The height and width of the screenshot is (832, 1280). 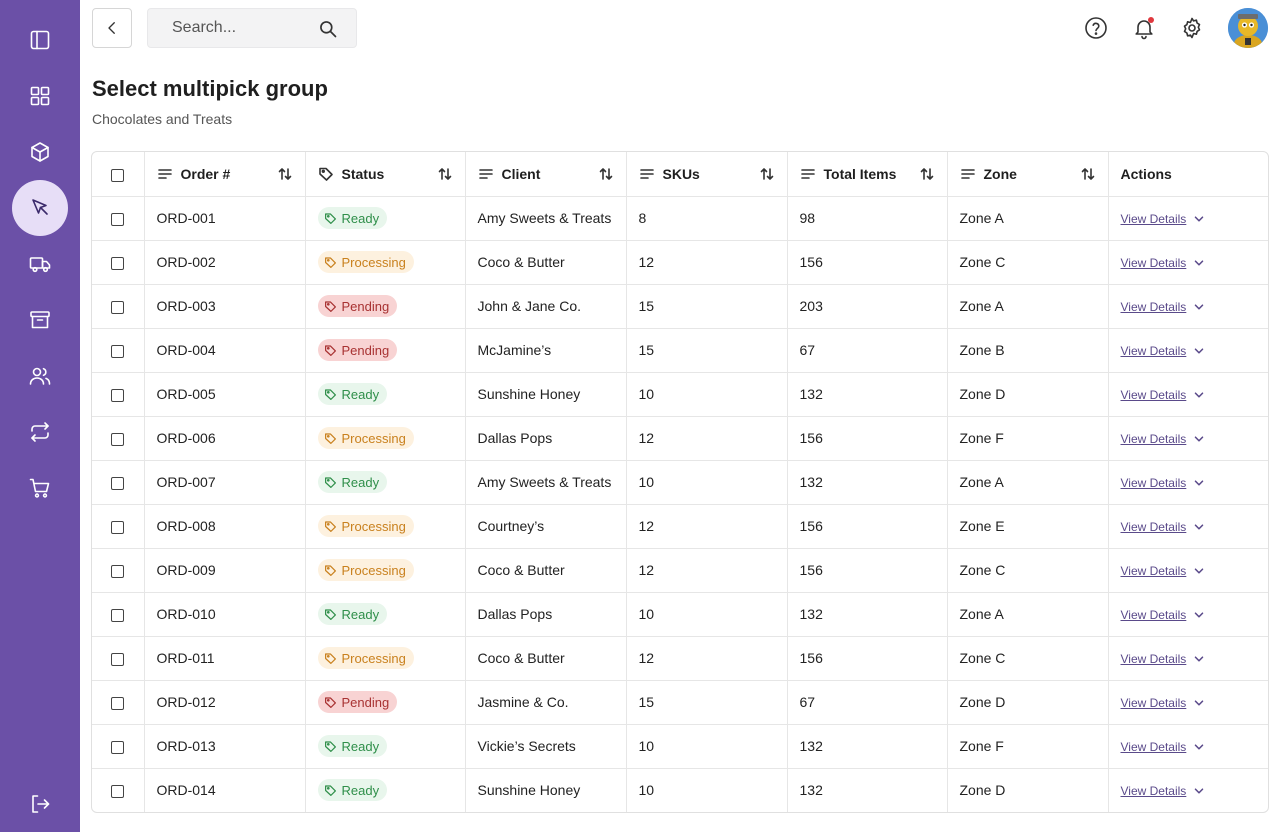 I want to click on package-box-icon, so click(x=40, y=152).